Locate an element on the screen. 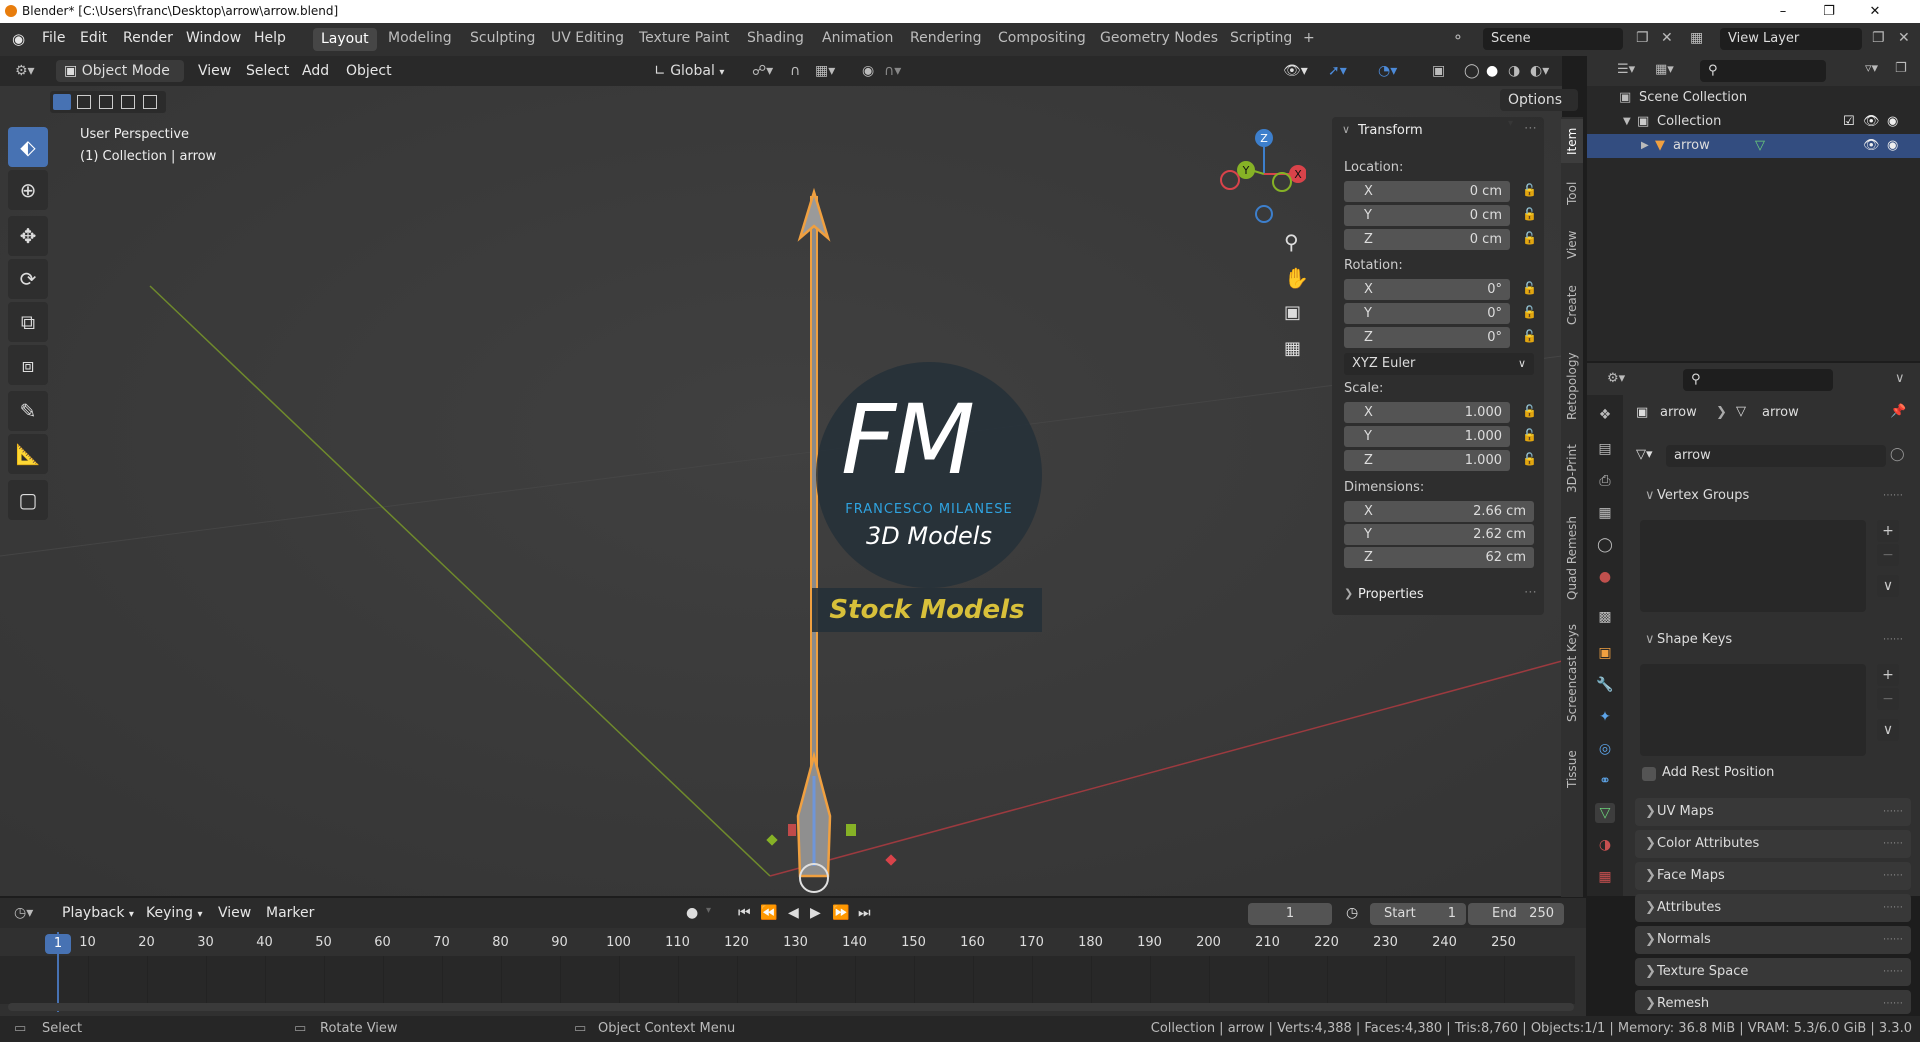 The image size is (1920, 1042). viewport-menu-object: Object is located at coordinates (369, 71).